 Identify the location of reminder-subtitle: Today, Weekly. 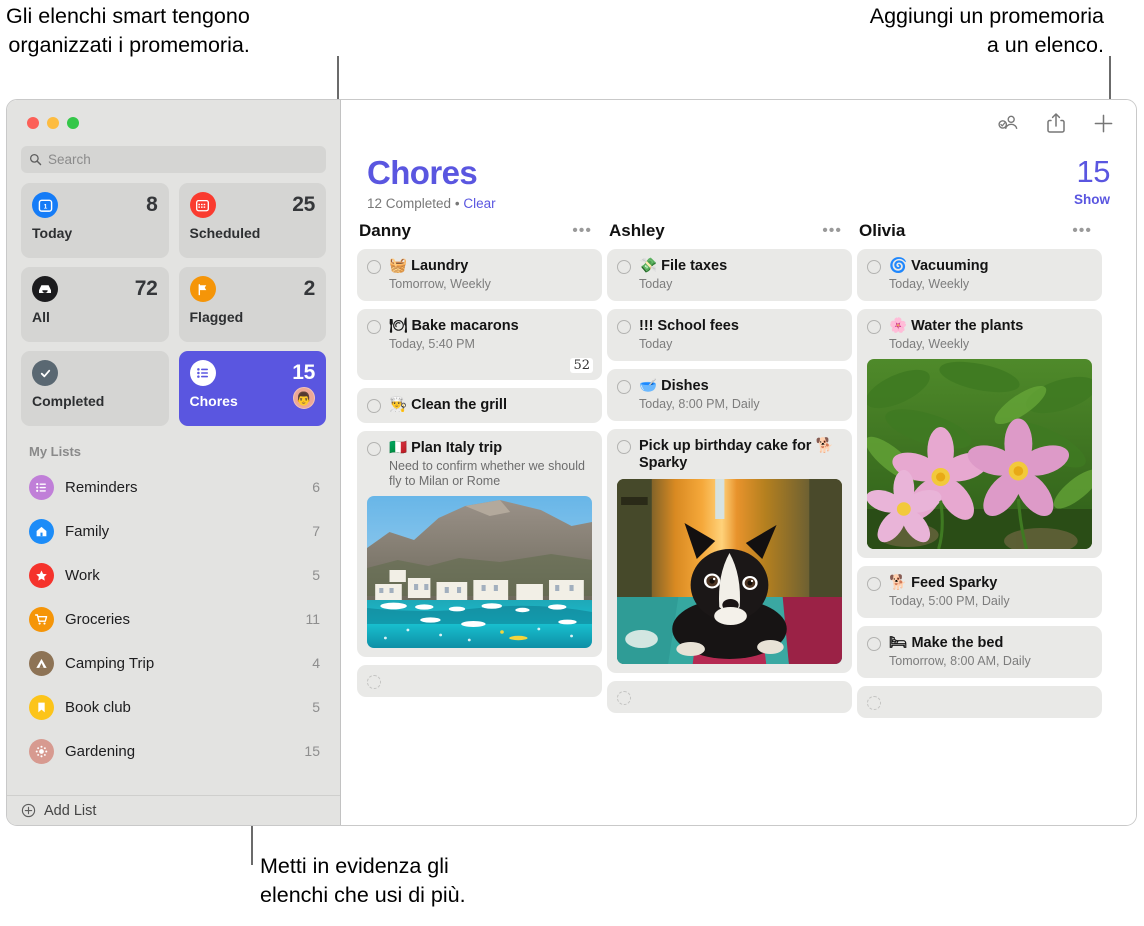
(929, 284).